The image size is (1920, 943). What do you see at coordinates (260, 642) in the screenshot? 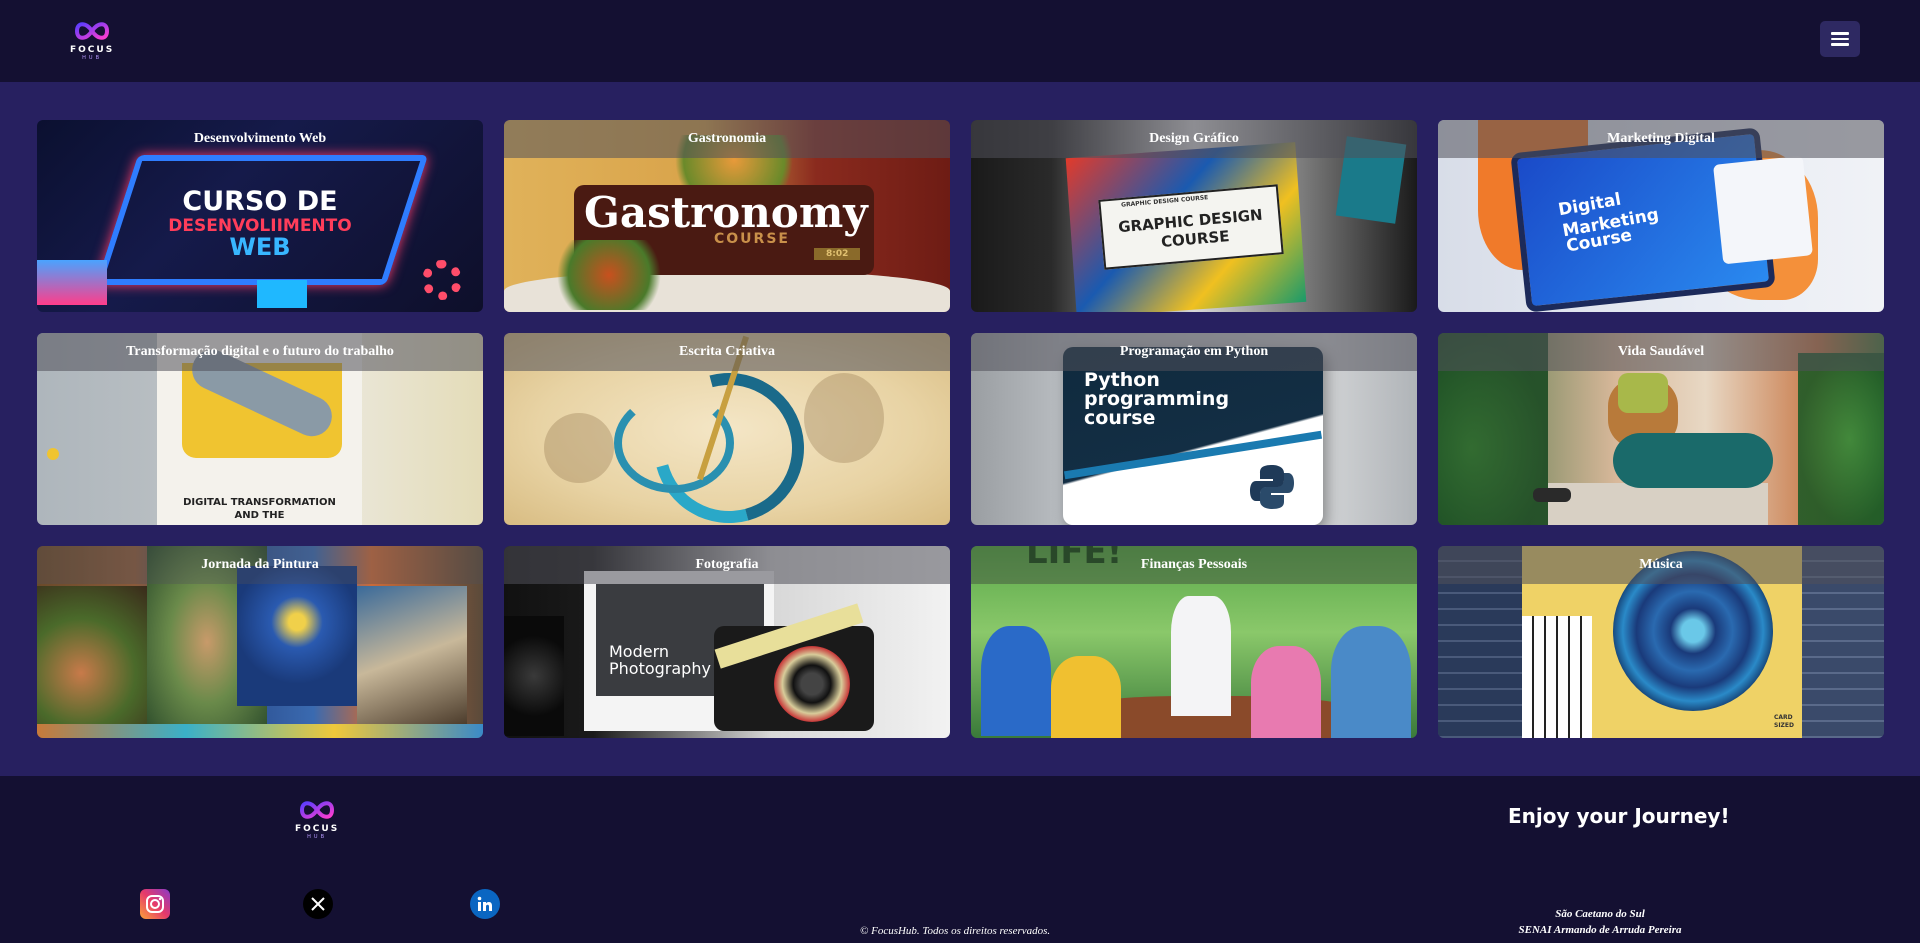
I see `course-card-jornada-pintura: Jornada da Pintura` at bounding box center [260, 642].